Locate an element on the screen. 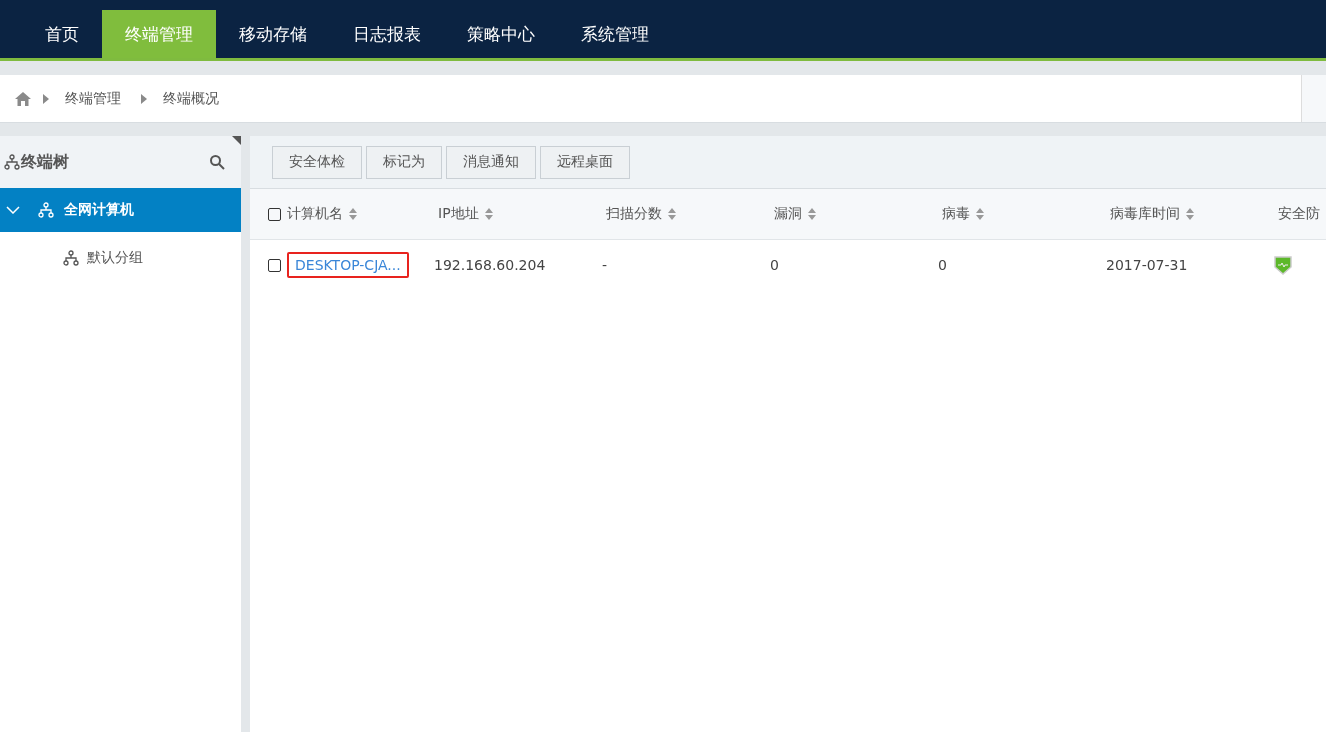  nav-tab: 策略中心 is located at coordinates (501, 34).